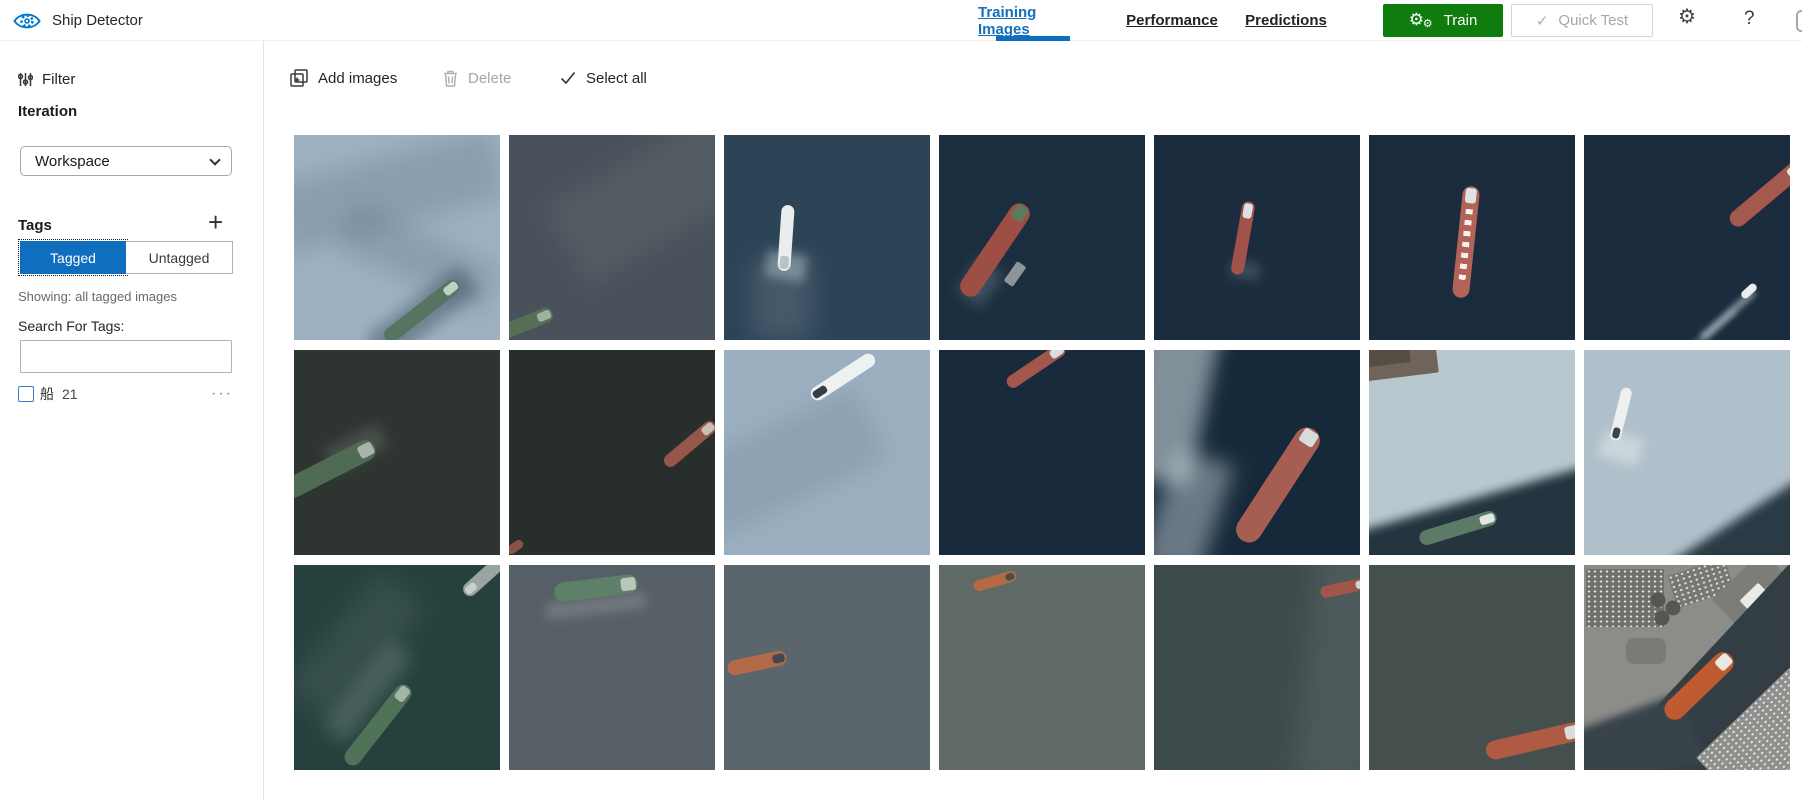 Image resolution: width=1802 pixels, height=800 pixels. Describe the element at coordinates (358, 78) in the screenshot. I see `add-images-label: Add images` at that location.